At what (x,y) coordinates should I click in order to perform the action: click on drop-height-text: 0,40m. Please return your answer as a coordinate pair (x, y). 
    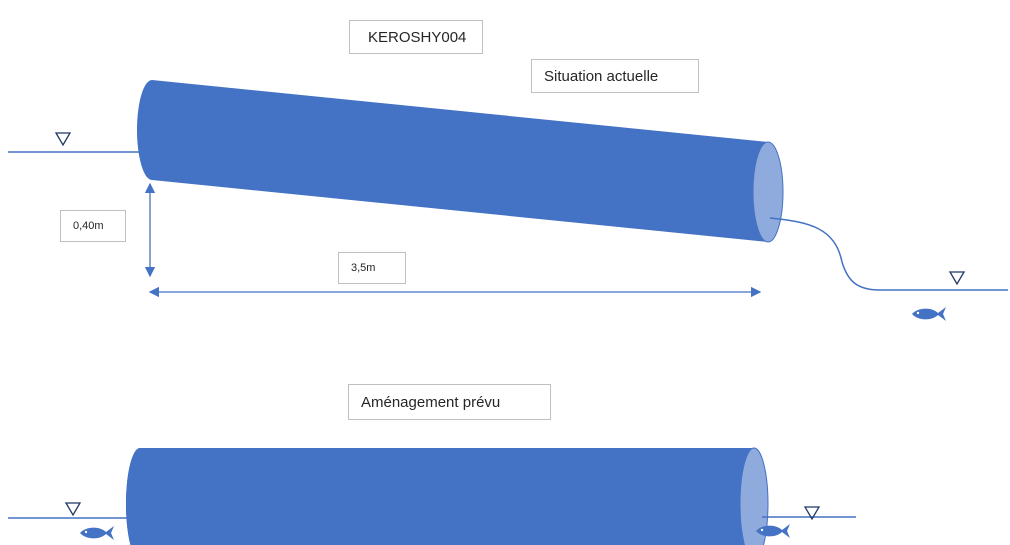
    Looking at the image, I should click on (88, 226).